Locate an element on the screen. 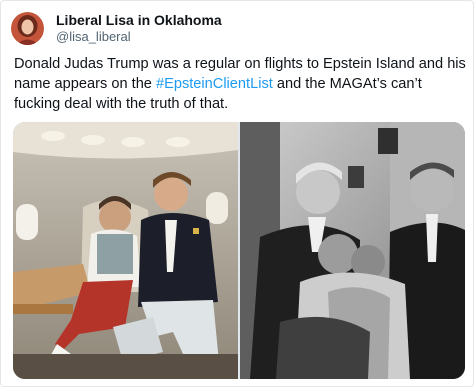  tweet-header: Liberal Lisa in Oklahoma @lisa_liberal is located at coordinates (116, 28).